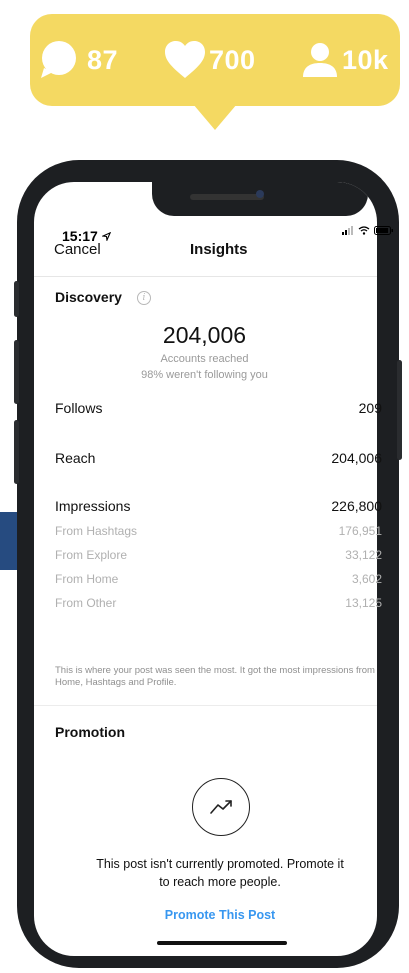 The image size is (409, 973). Describe the element at coordinates (219, 249) in the screenshot. I see `page-title: Insights` at that location.